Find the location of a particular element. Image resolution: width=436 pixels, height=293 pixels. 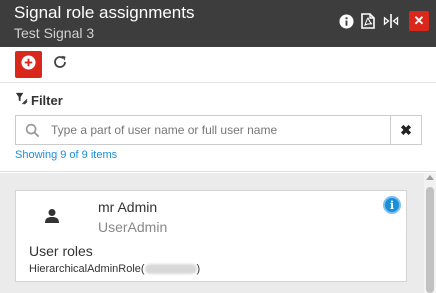

user-icon is located at coordinates (52, 218).